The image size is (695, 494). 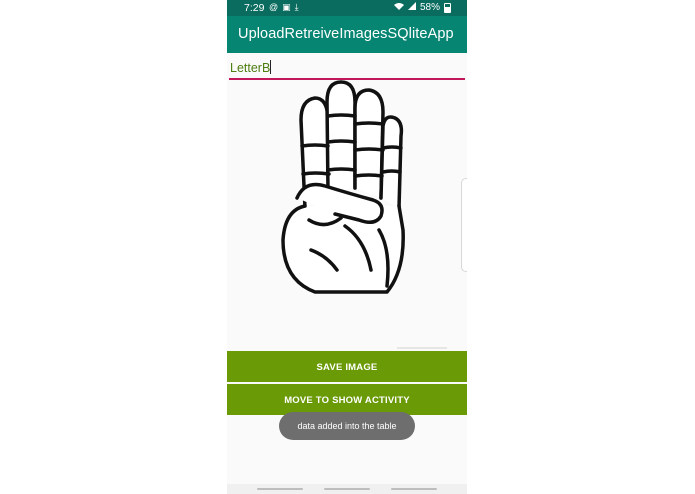 I want to click on image-icon: ▣, so click(x=286, y=7).